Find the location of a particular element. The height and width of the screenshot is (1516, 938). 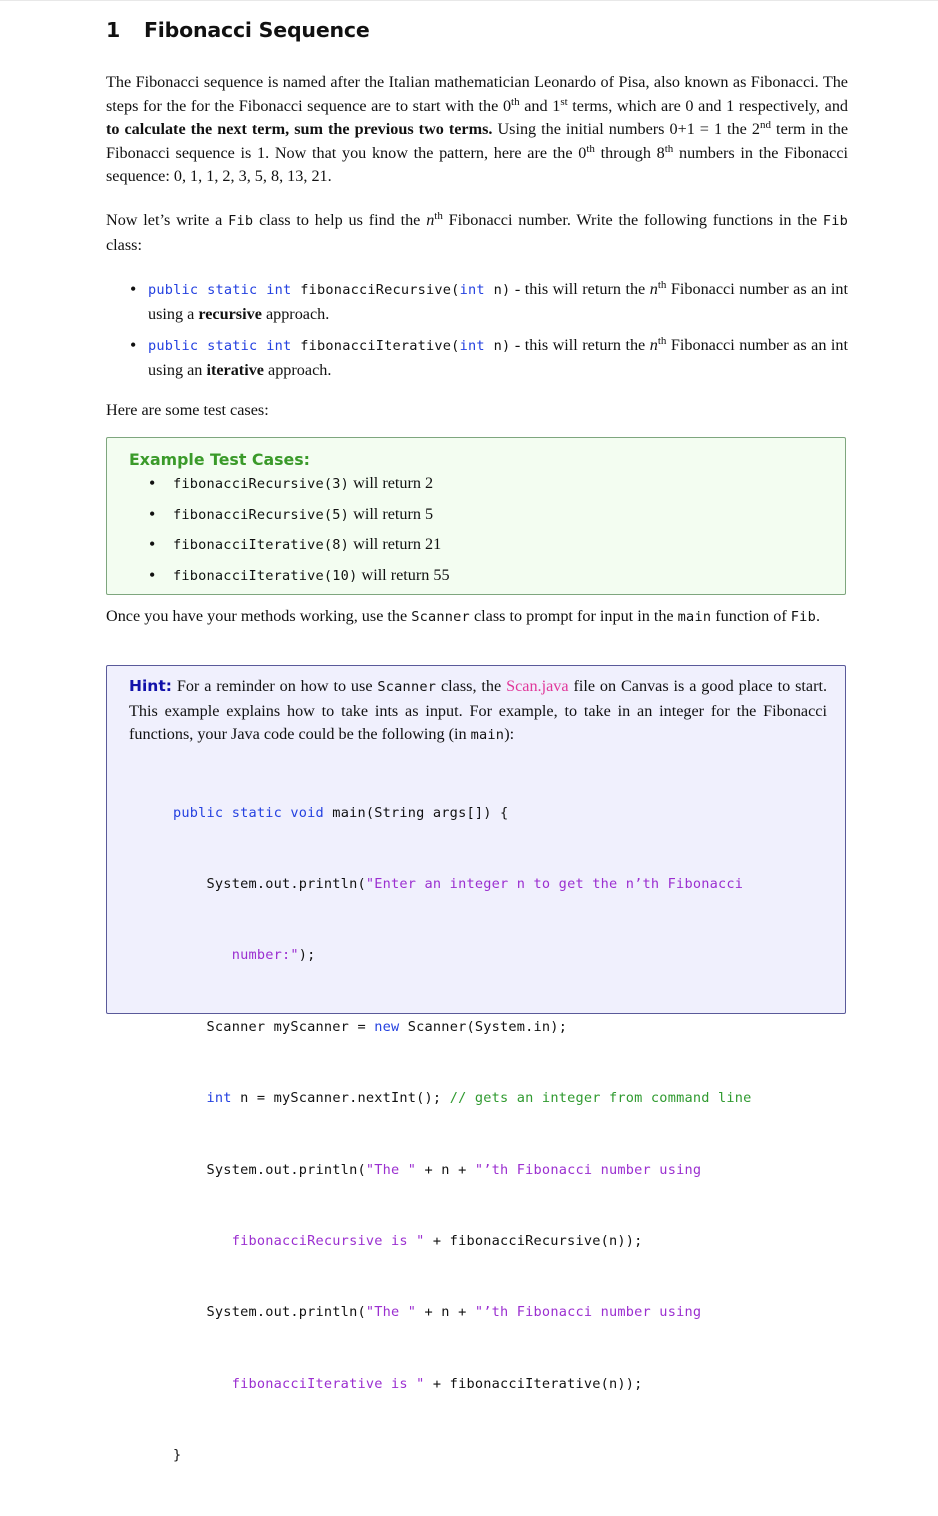

section-number: 1 is located at coordinates (113, 30).